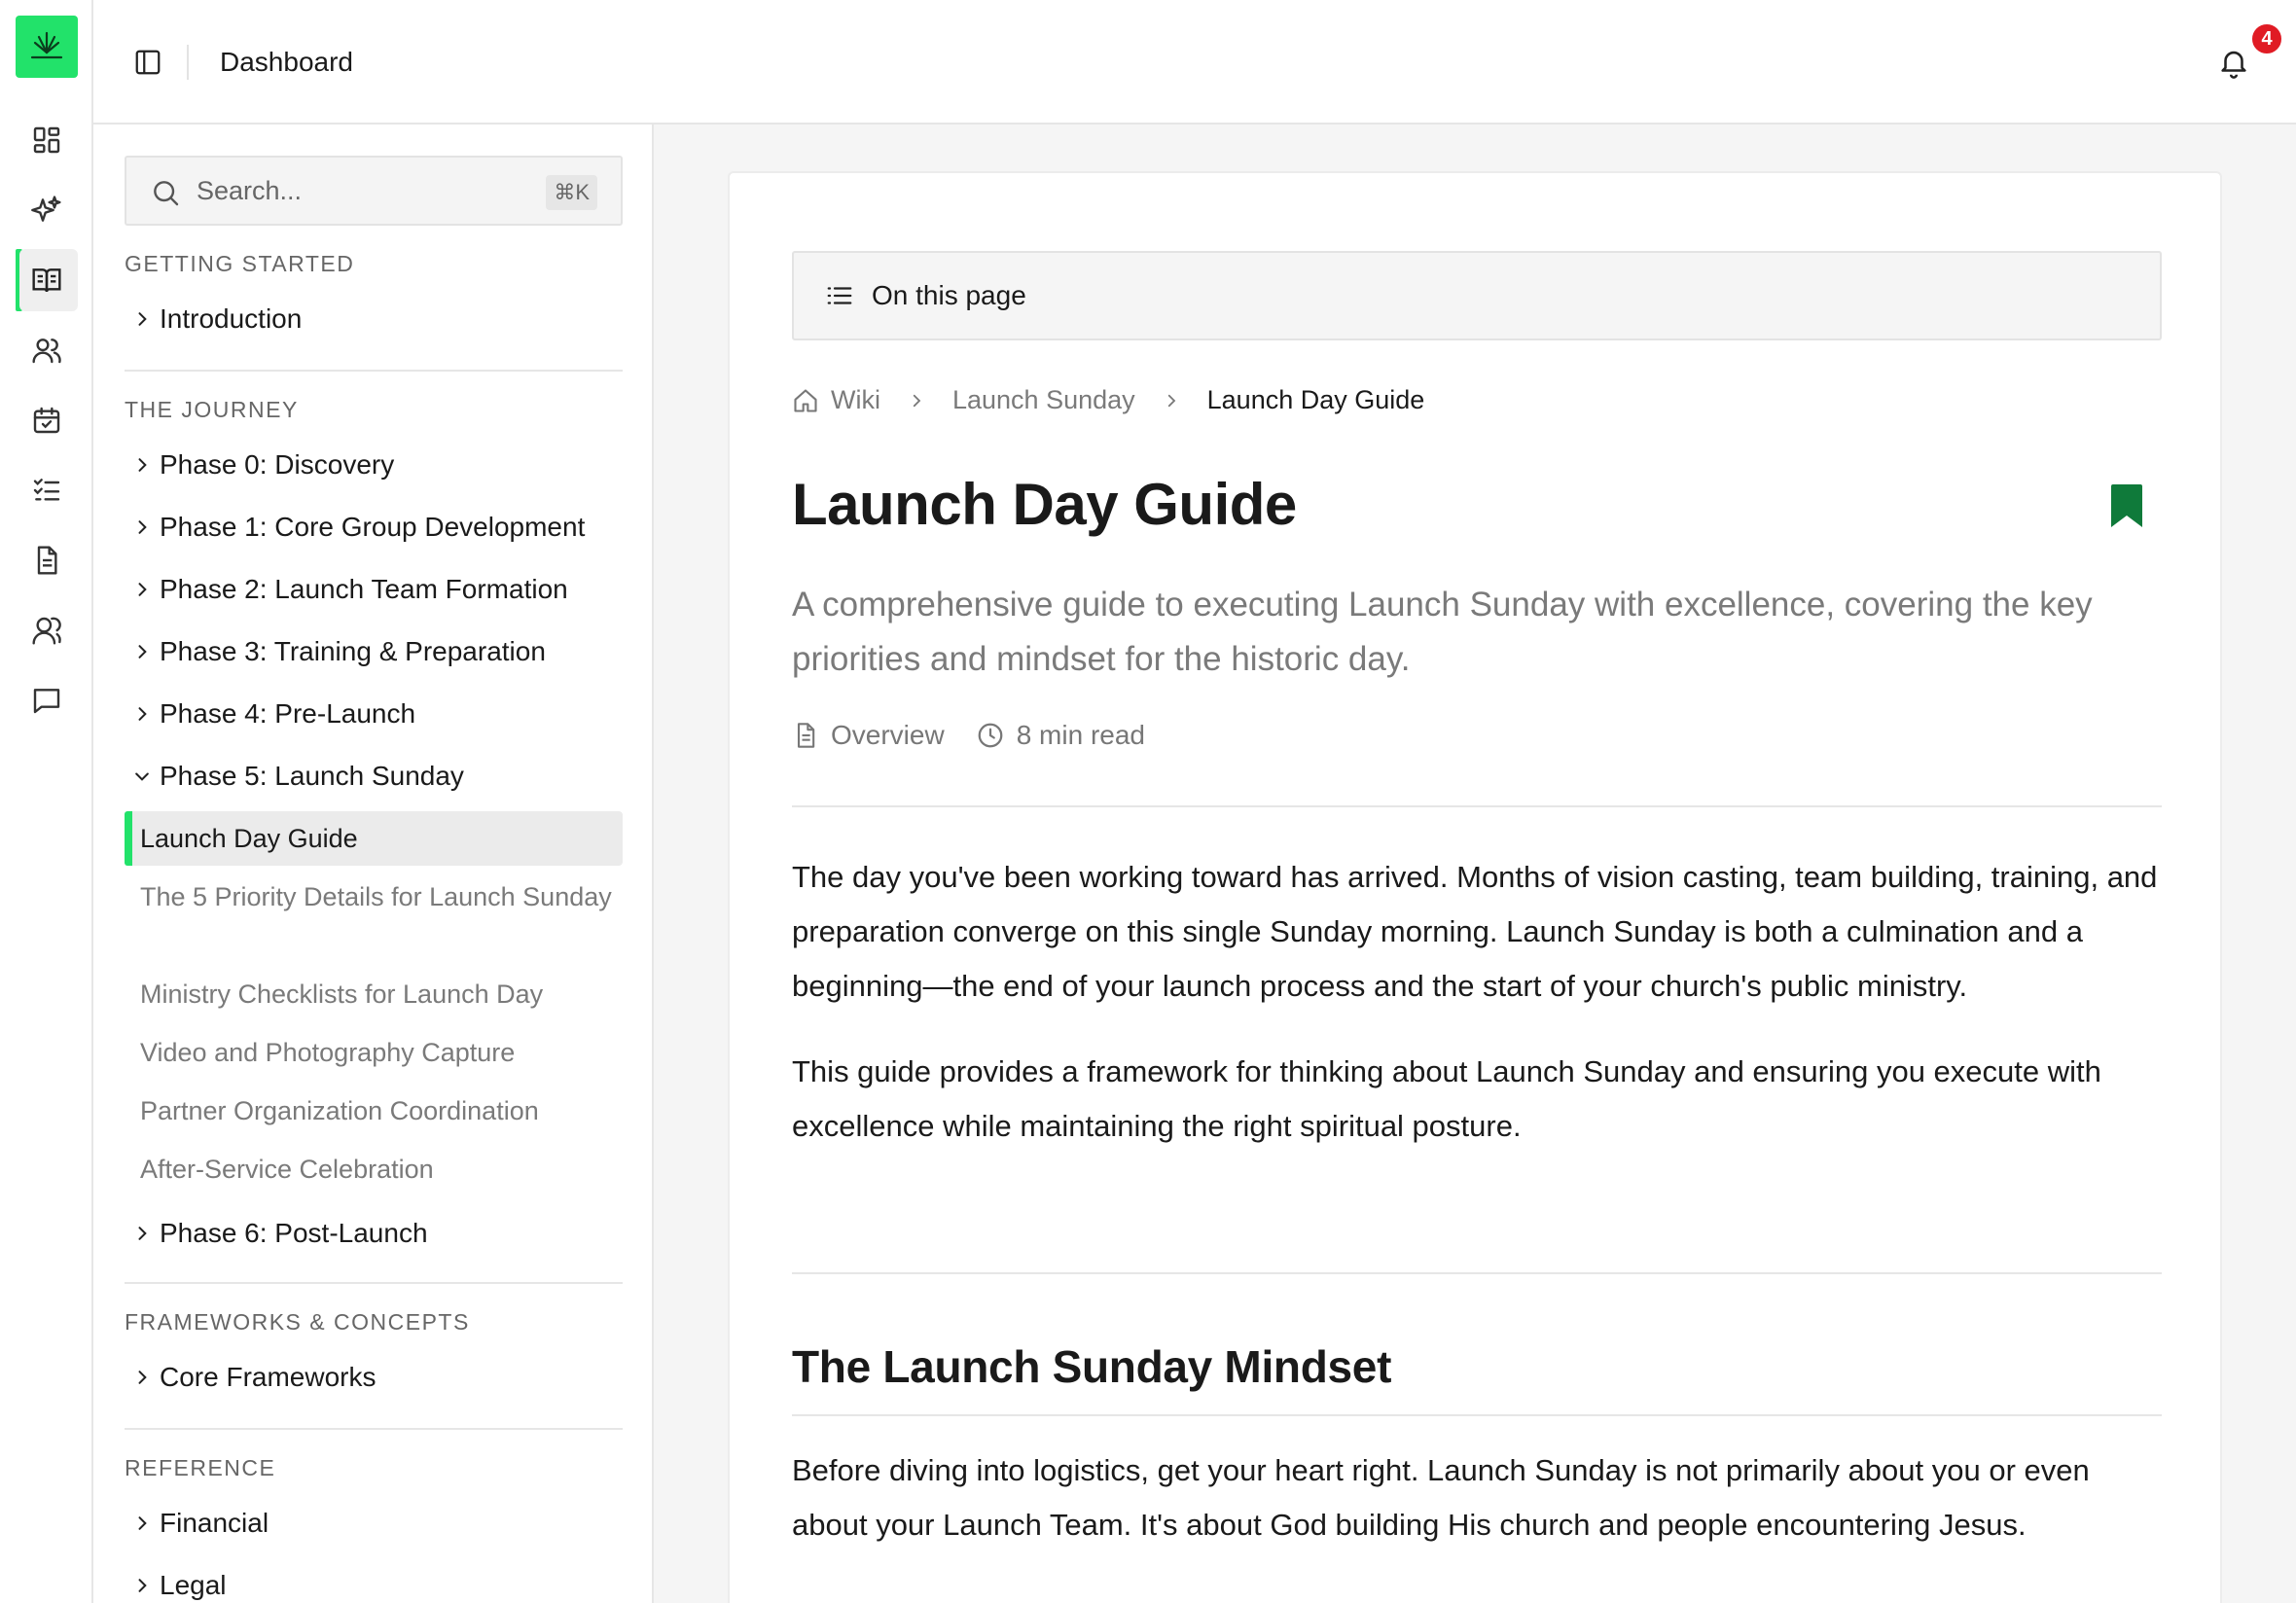  Describe the element at coordinates (231, 318) in the screenshot. I see `nav-item-label: Introduction` at that location.